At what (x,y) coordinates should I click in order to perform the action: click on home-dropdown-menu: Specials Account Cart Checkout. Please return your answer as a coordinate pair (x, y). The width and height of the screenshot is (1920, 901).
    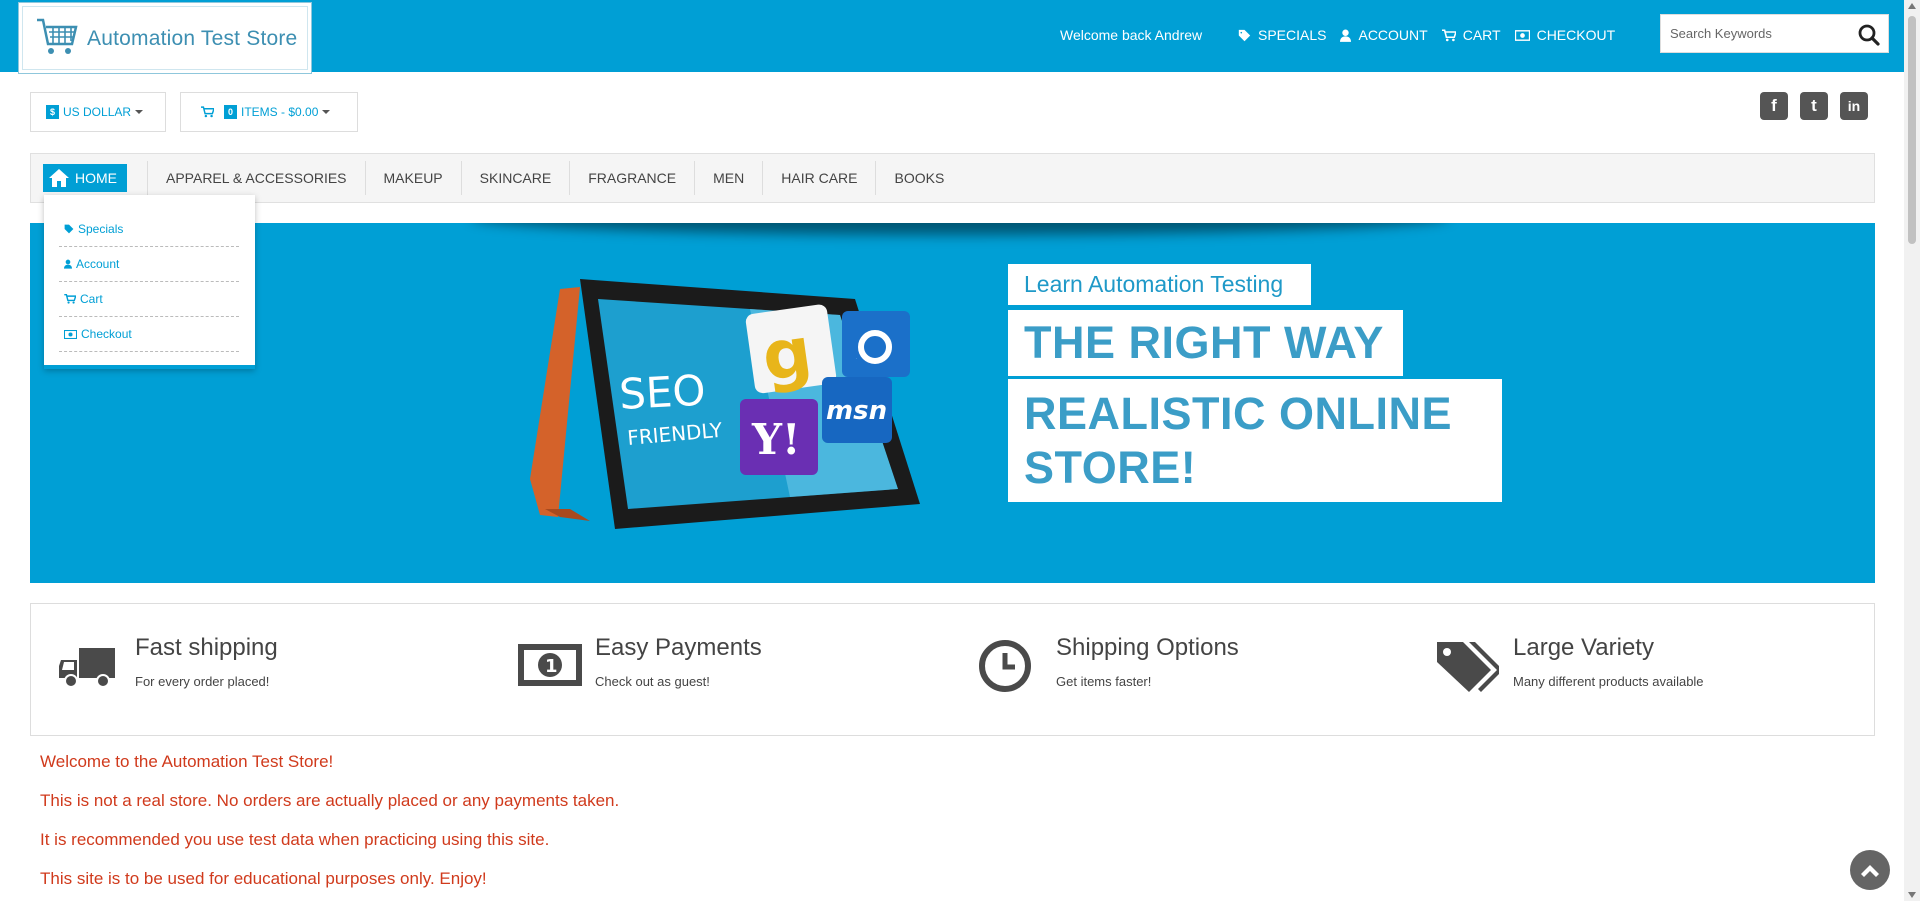
    Looking at the image, I should click on (149, 282).